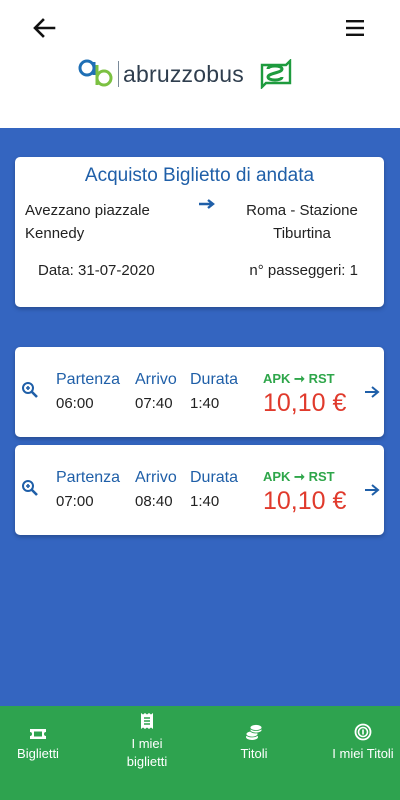 This screenshot has height=800, width=400. I want to click on travel-date: Data: 31-07-2020, so click(96, 270).